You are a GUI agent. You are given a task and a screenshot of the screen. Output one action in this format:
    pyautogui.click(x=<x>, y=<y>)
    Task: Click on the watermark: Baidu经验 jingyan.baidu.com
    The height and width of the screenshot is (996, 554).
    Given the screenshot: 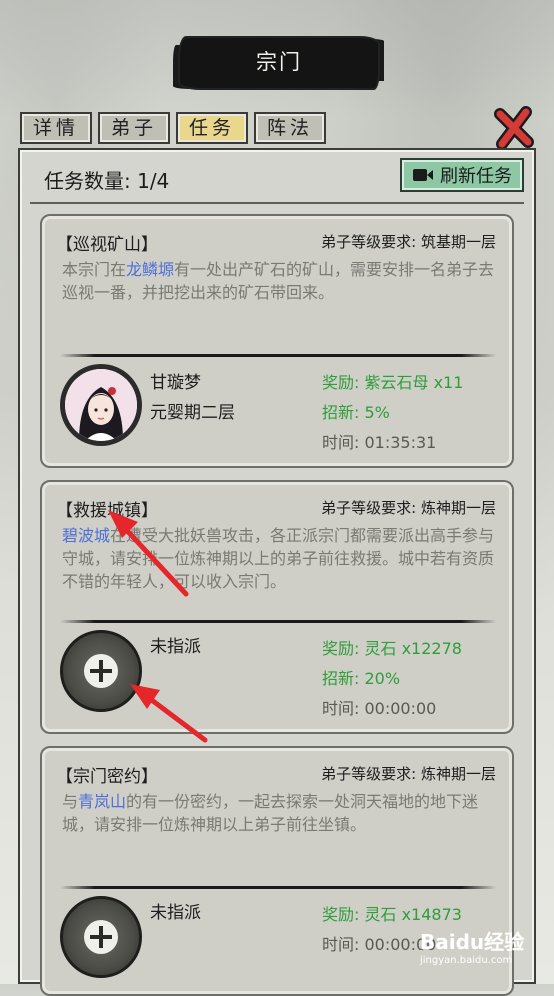 What is the action you would take?
    pyautogui.click(x=472, y=948)
    